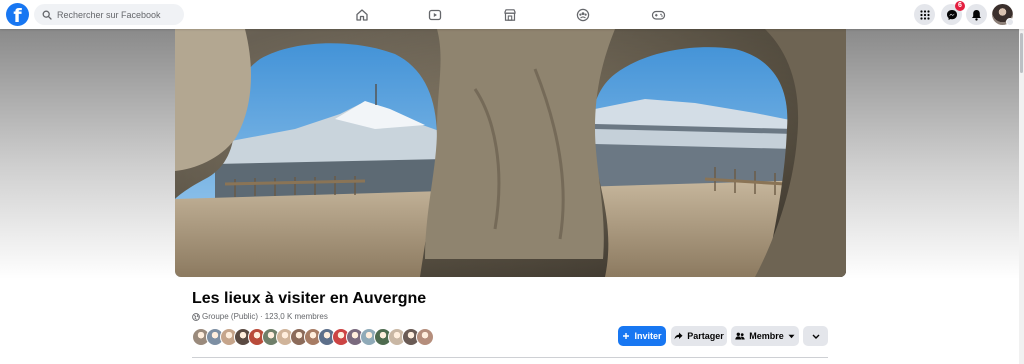 The height and width of the screenshot is (364, 1024). I want to click on home-icon, so click(362, 14).